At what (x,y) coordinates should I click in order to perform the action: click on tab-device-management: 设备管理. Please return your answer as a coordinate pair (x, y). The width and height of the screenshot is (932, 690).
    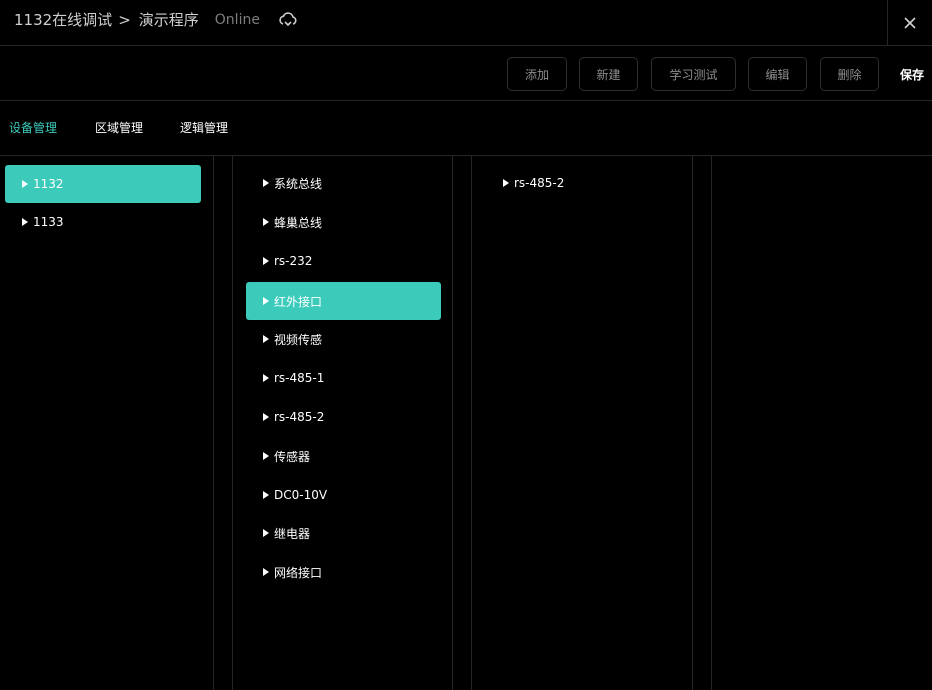
    Looking at the image, I should click on (33, 127).